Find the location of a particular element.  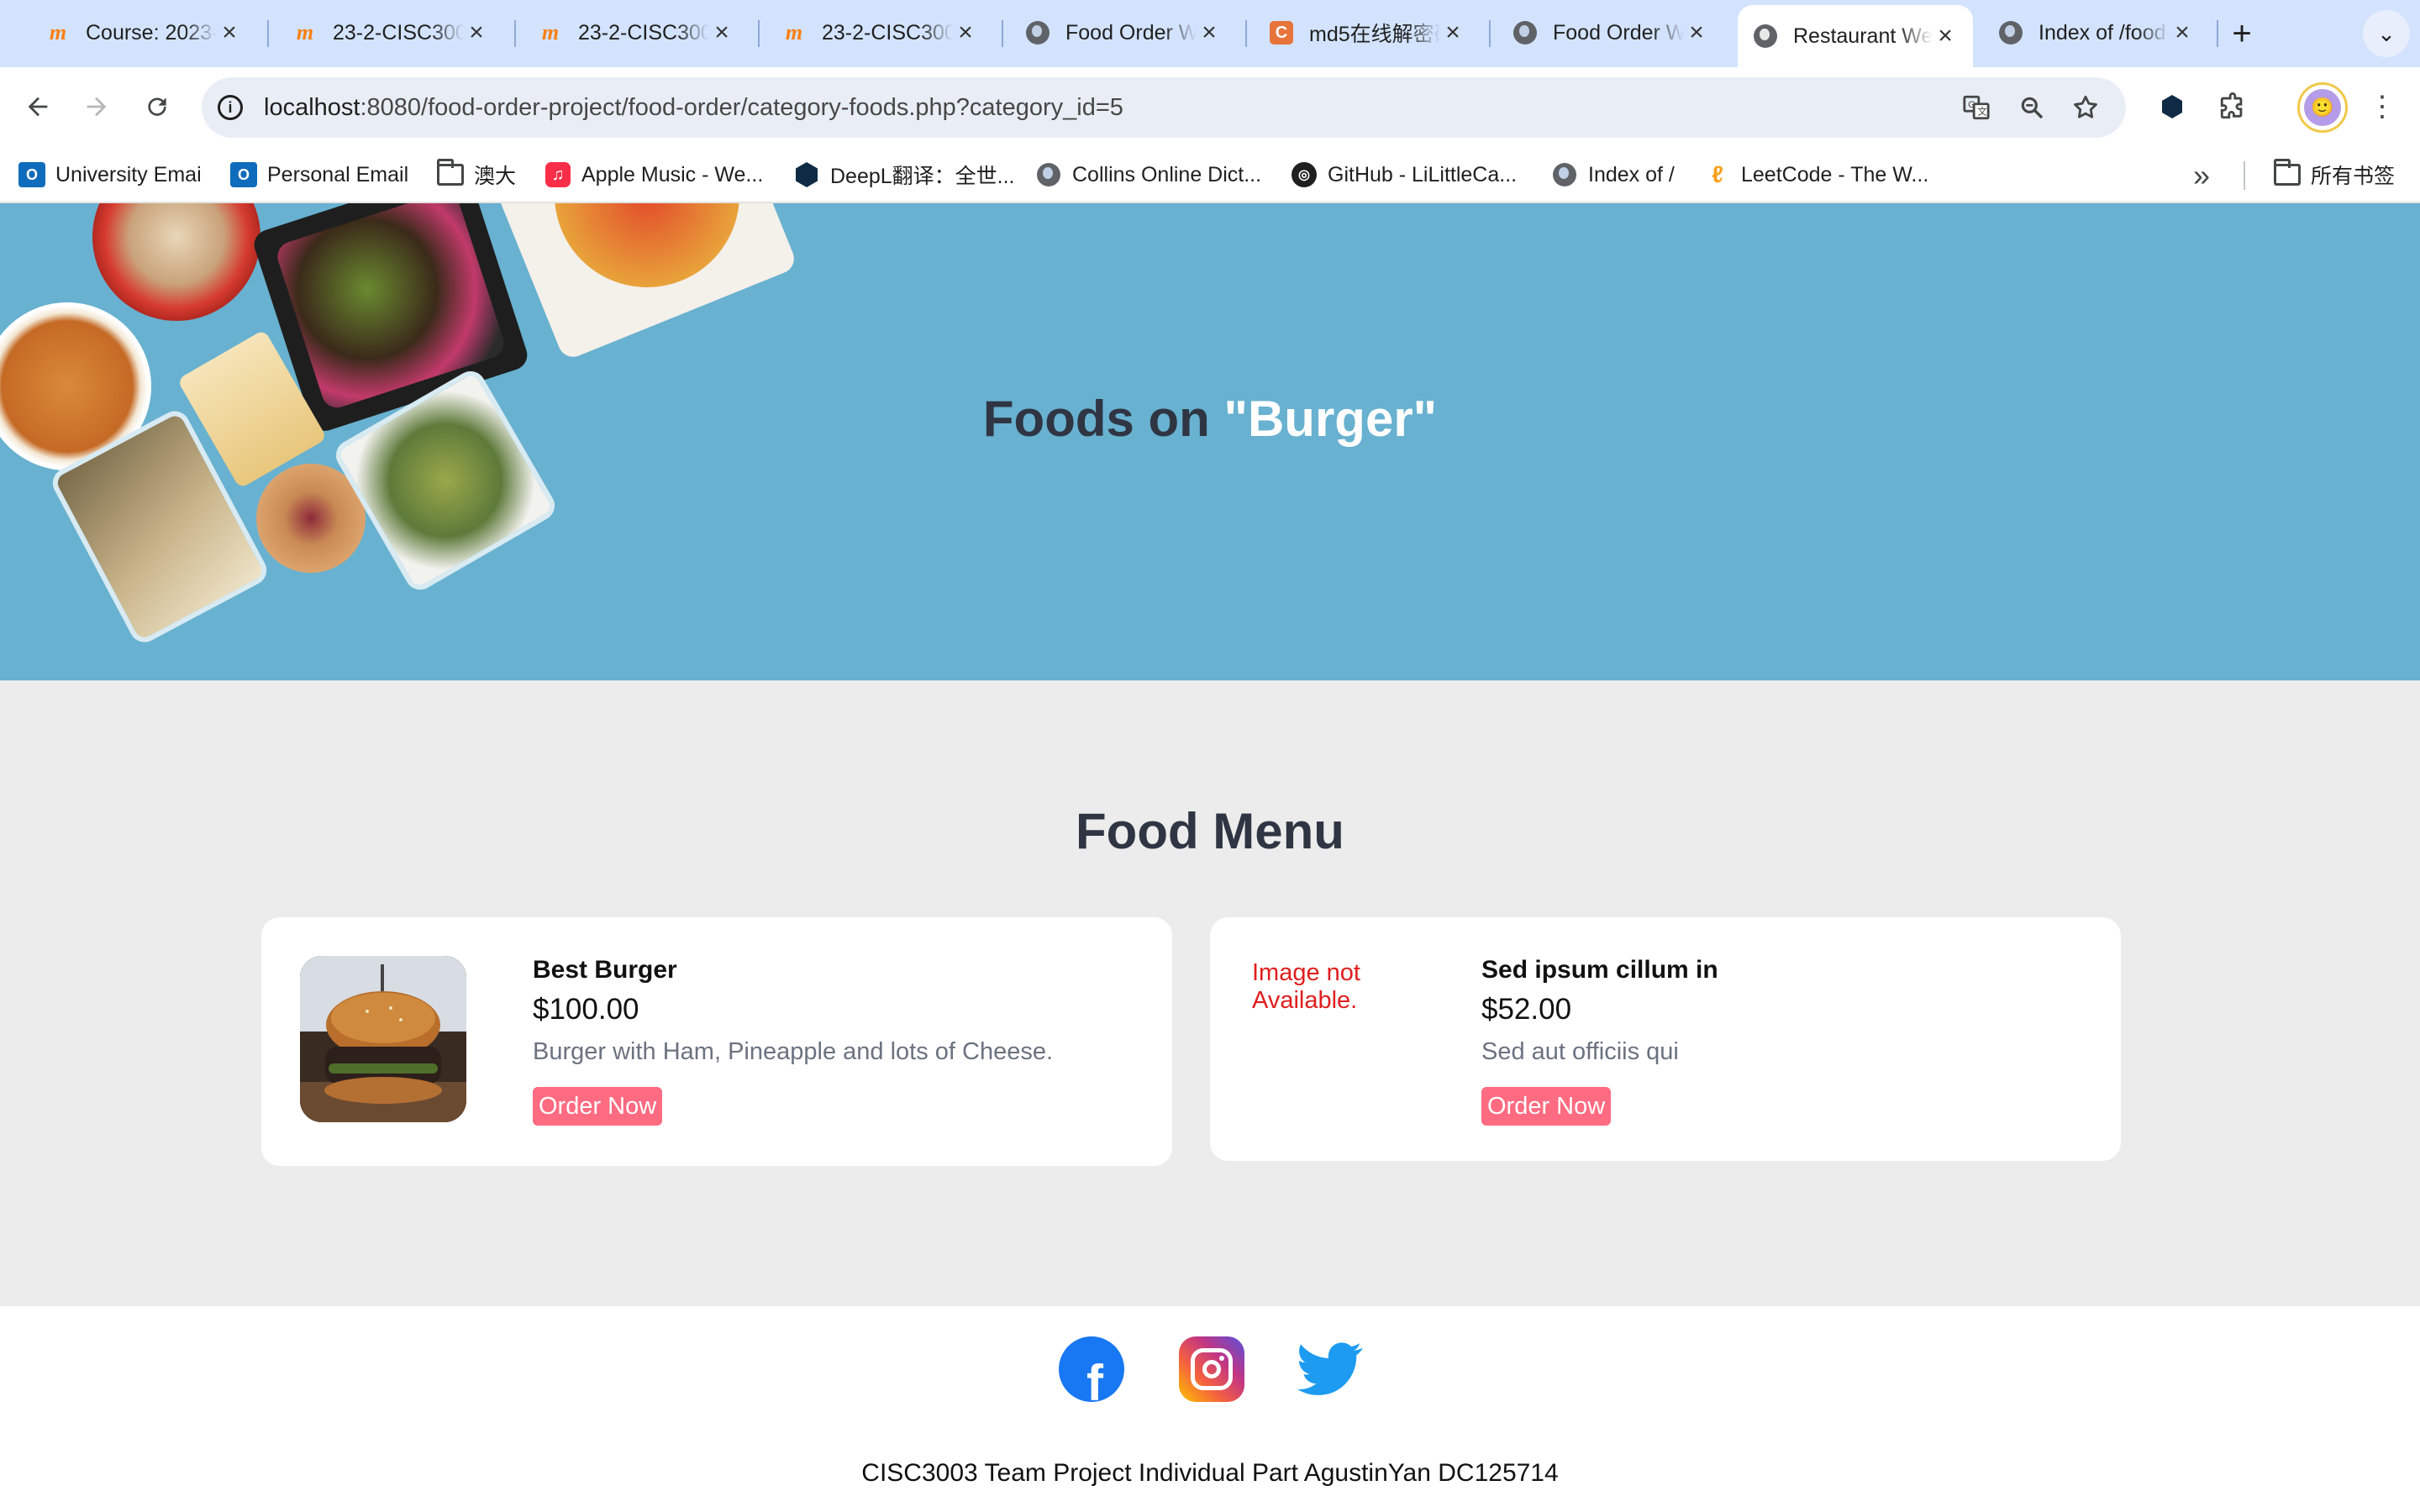

translate-icon: G文 is located at coordinates (1977, 107).